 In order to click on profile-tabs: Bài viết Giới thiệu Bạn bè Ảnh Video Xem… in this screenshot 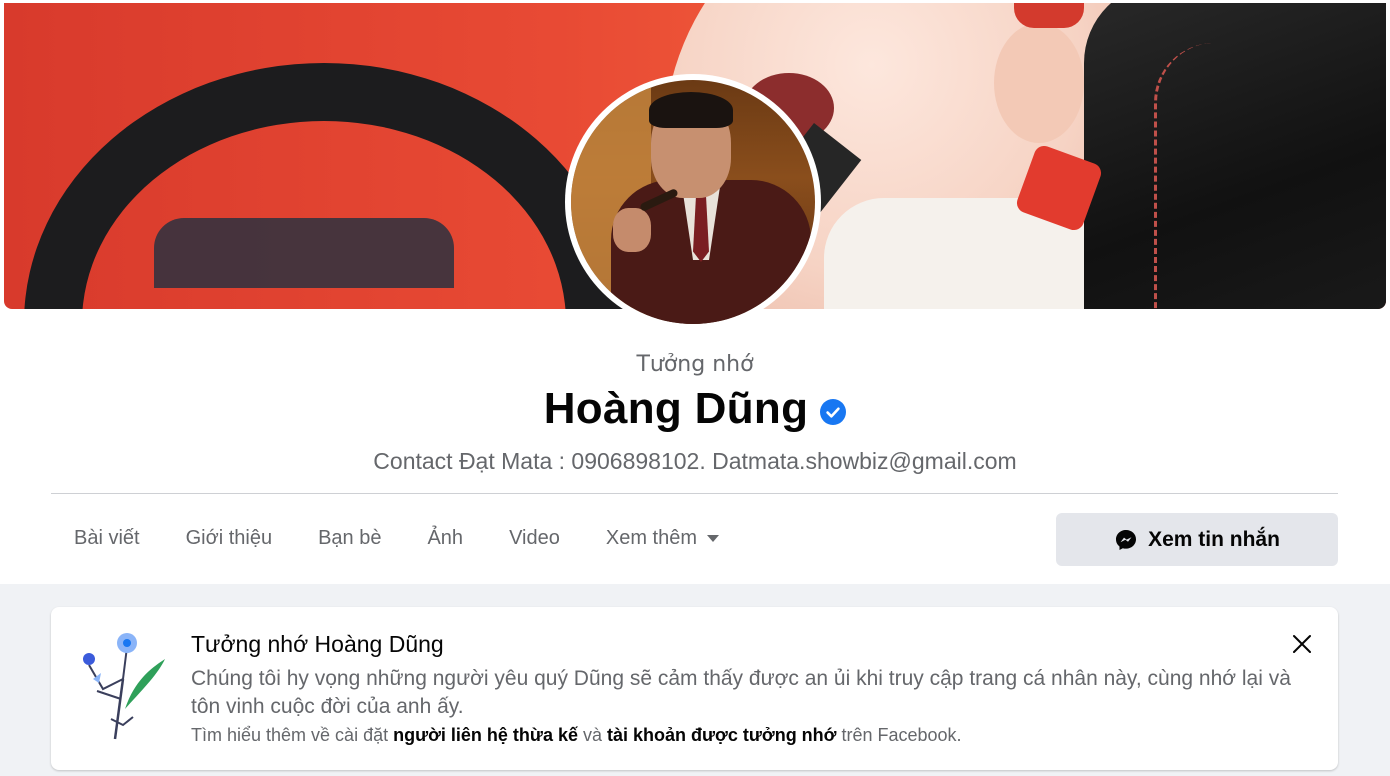, I will do `click(396, 538)`.